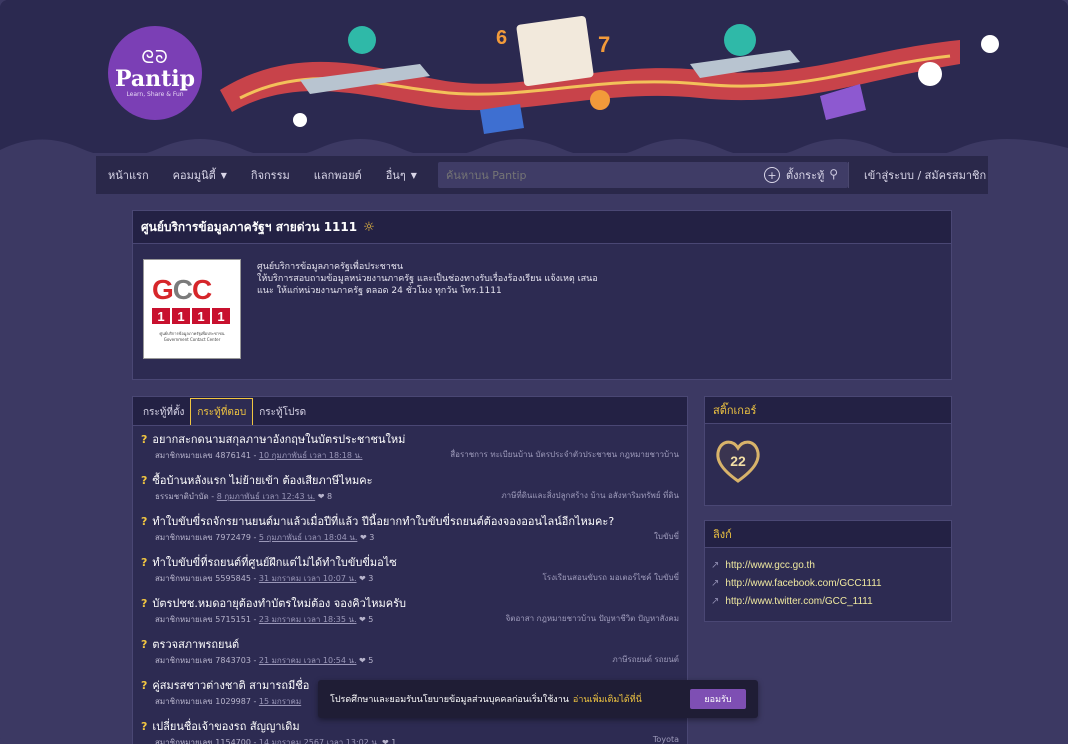 The width and height of the screenshot is (1068, 744). Describe the element at coordinates (666, 536) in the screenshot. I see `topic-tags: ใบขับขี่` at that location.